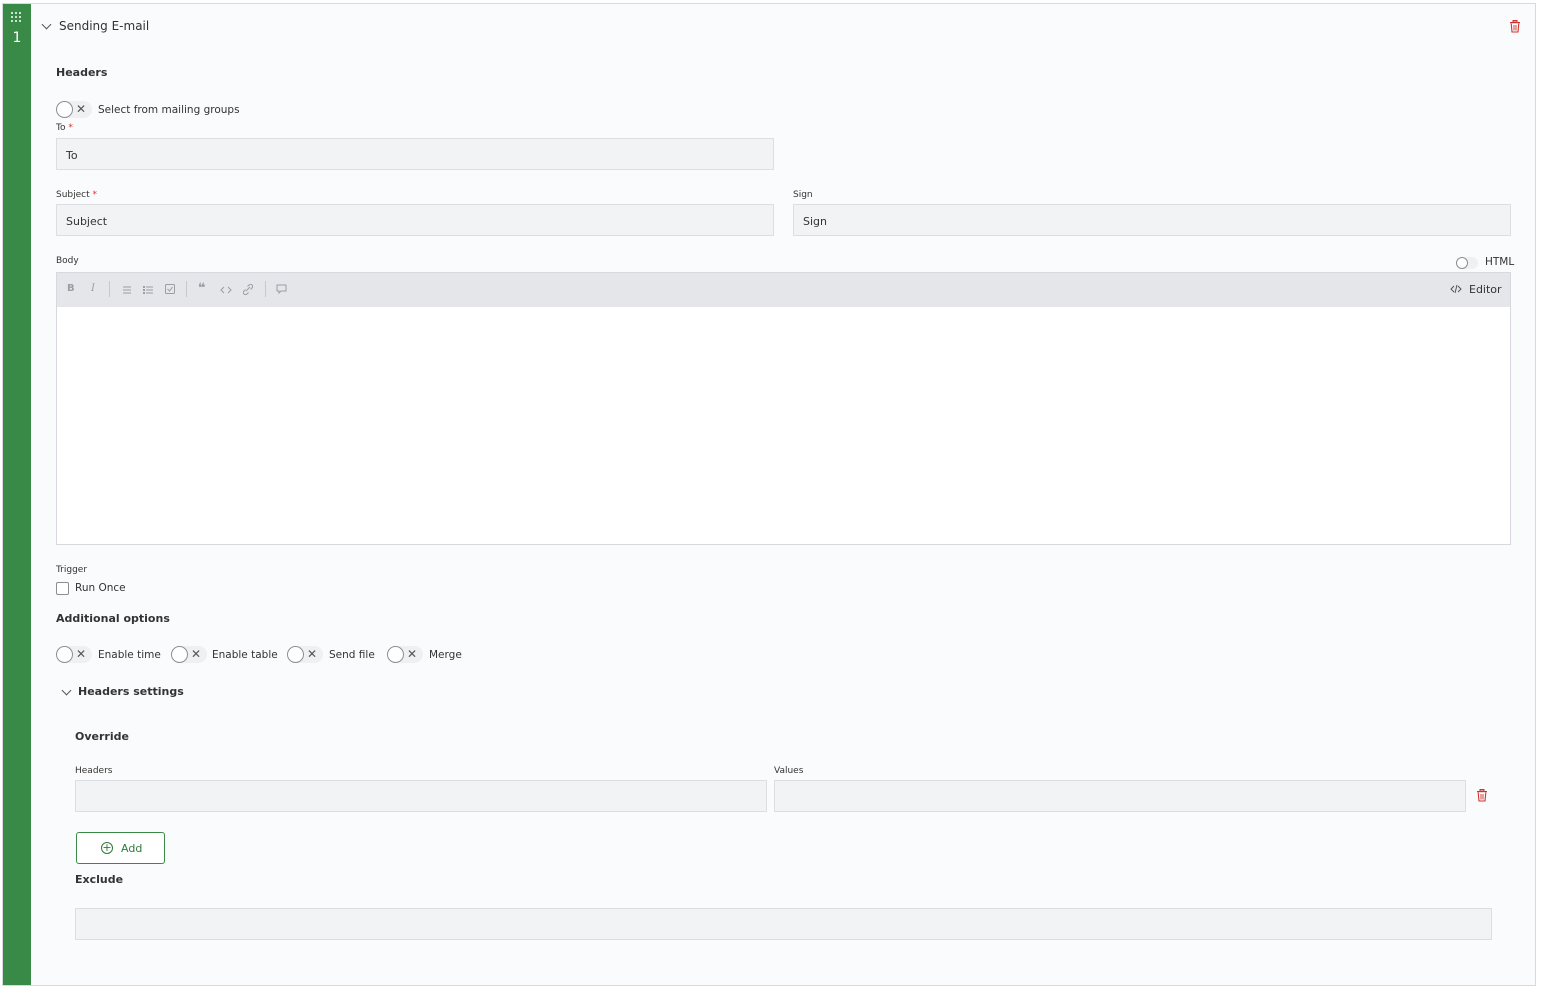  I want to click on checklist-icon, so click(170, 289).